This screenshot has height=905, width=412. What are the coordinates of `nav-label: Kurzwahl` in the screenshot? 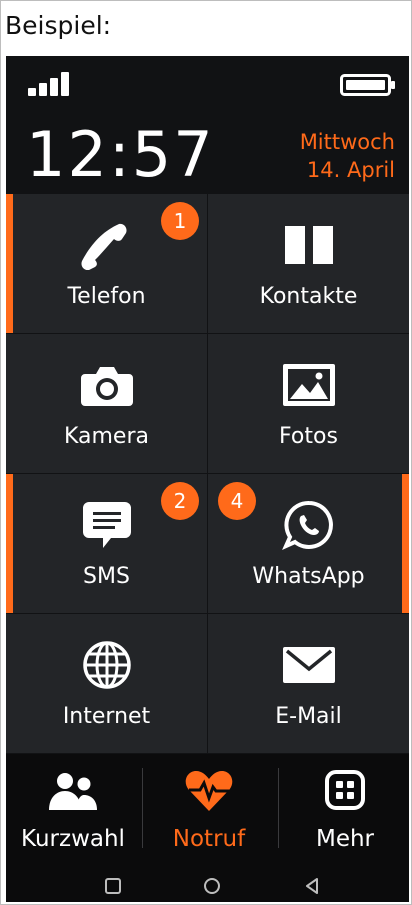 It's located at (73, 839).